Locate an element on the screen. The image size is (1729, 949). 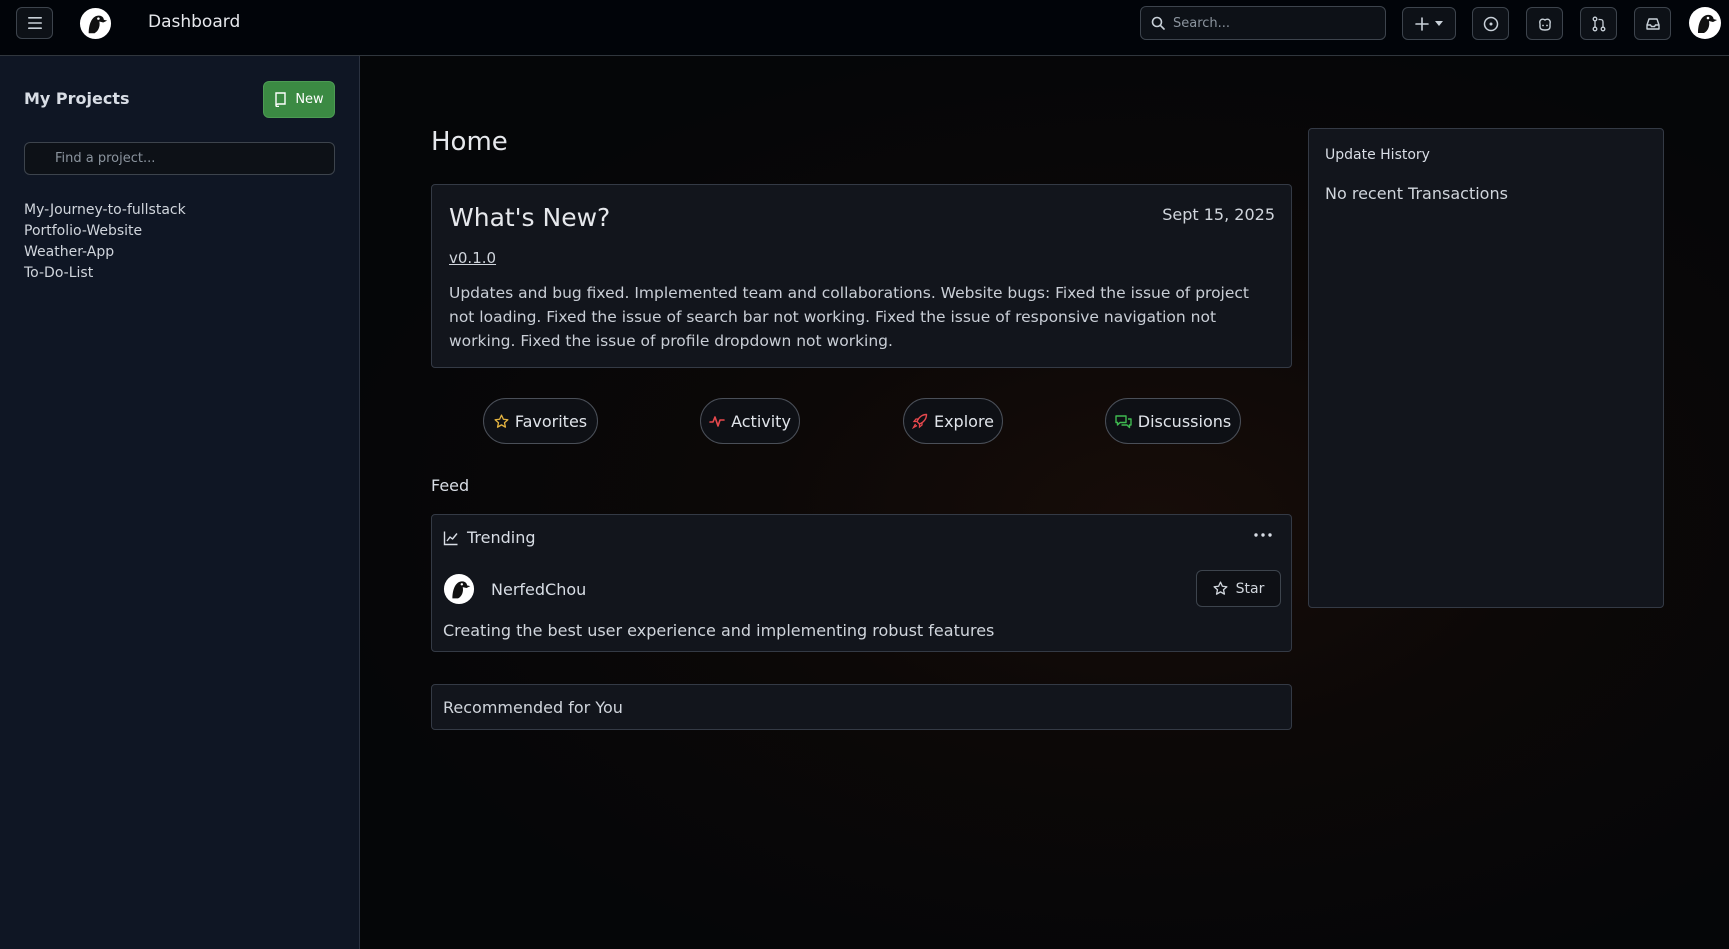
no-transactions-text: No recent Transactions is located at coordinates (1416, 193).